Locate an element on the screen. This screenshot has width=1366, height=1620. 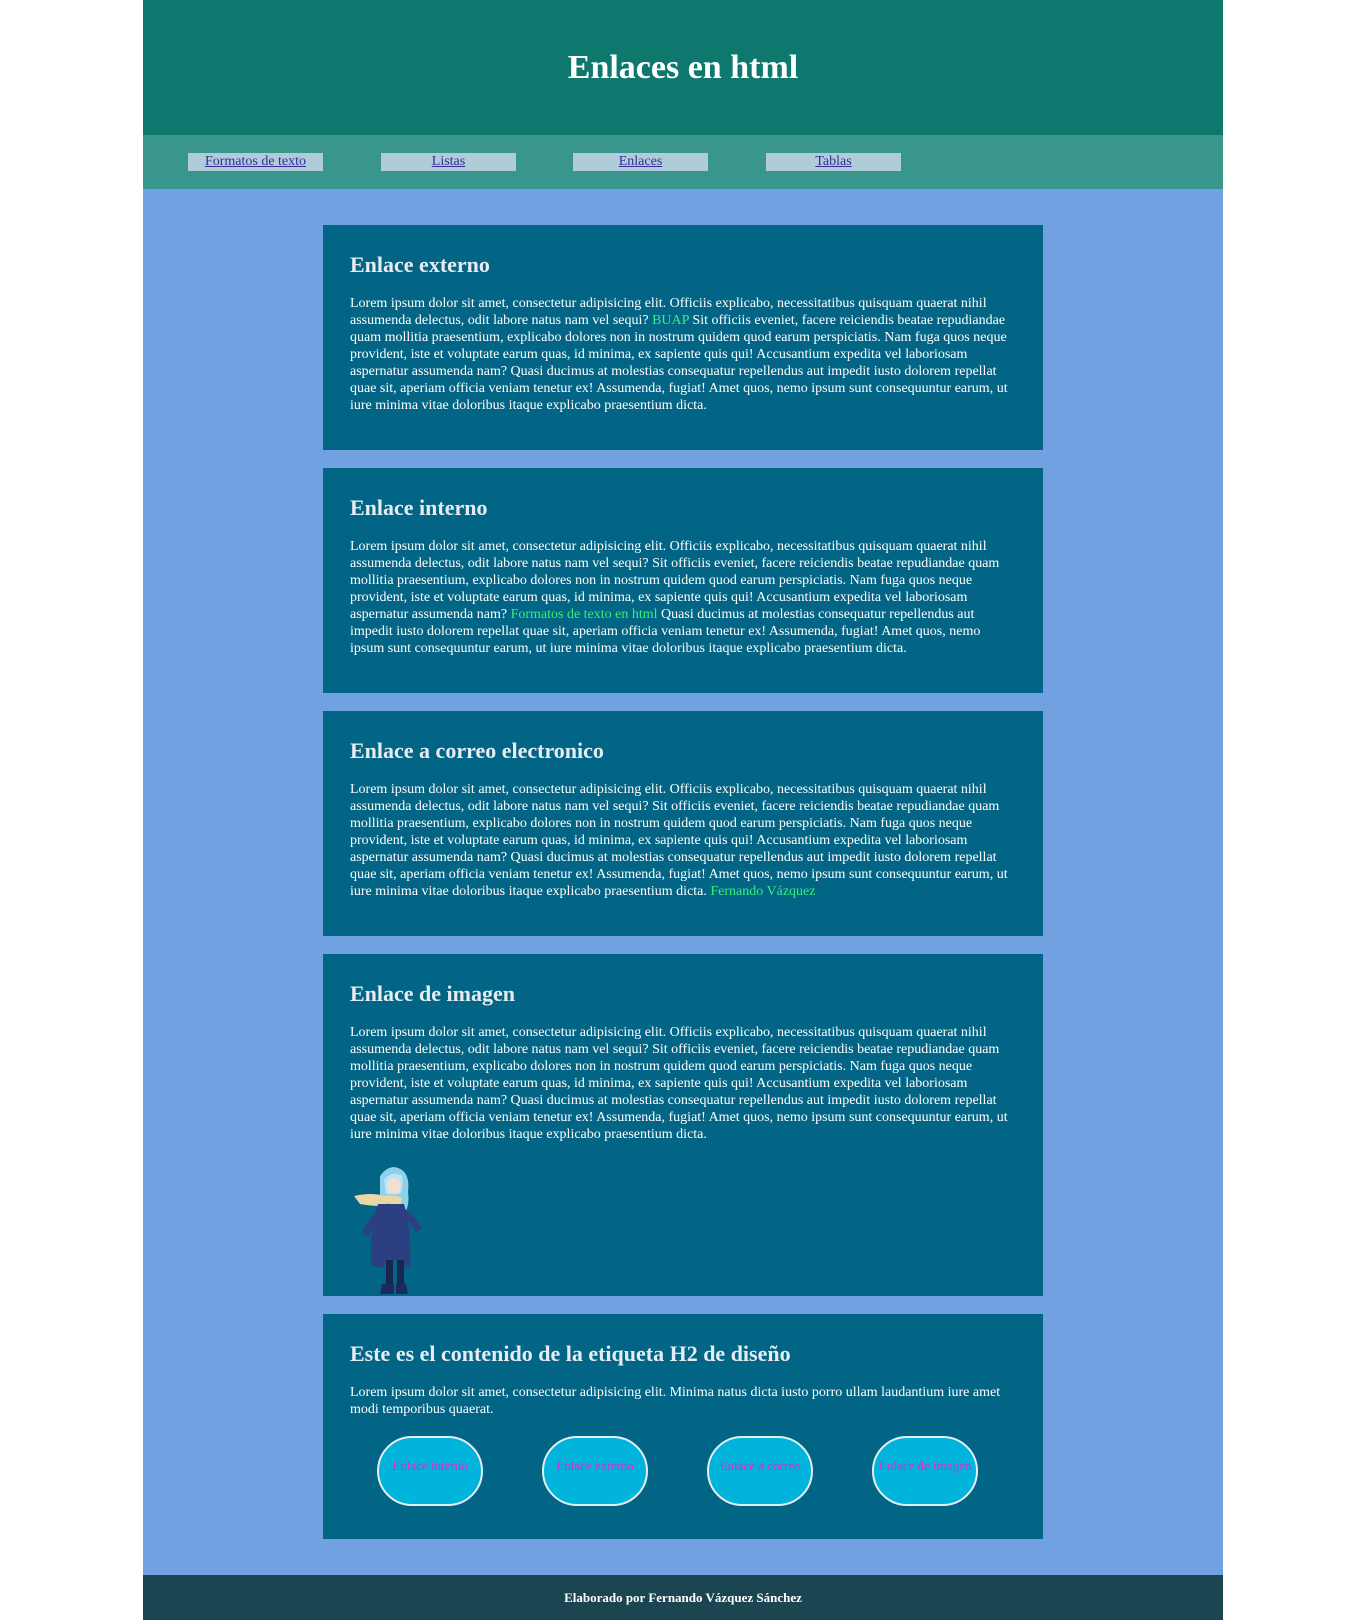
button-enlace-imagen: Enlace de imagen is located at coordinates (925, 1471).